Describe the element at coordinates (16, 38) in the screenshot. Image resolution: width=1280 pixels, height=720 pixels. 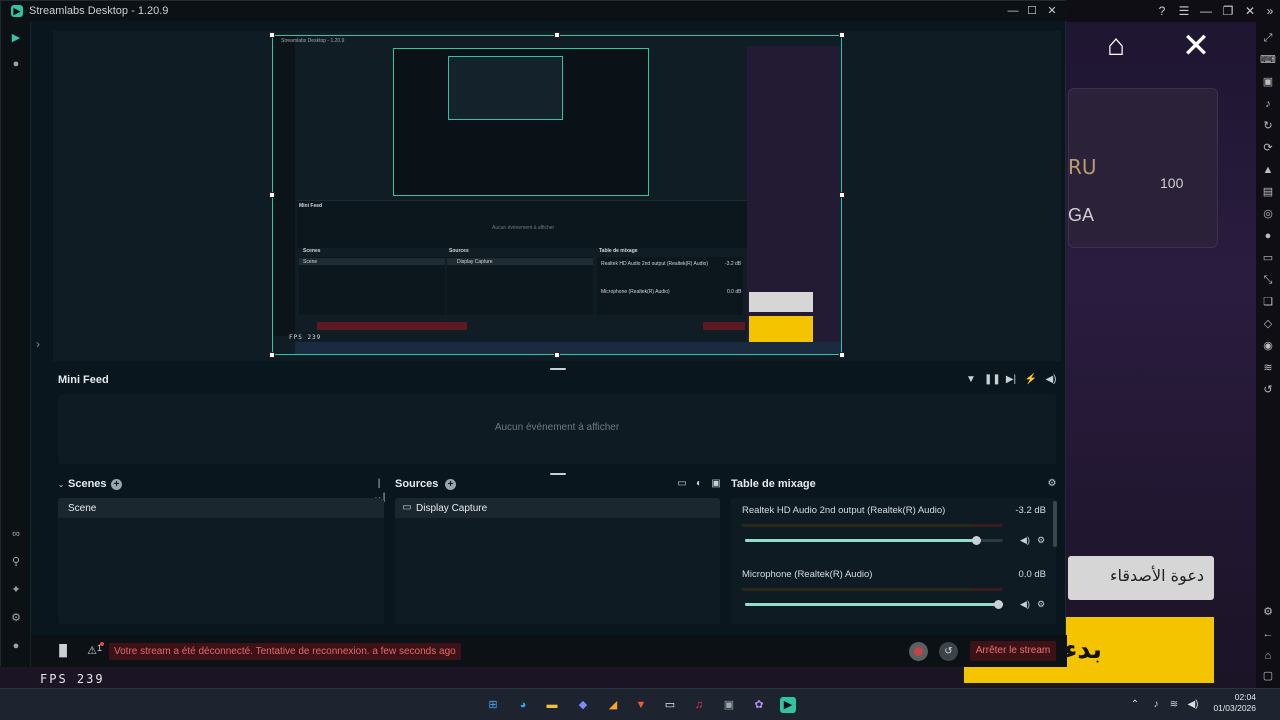
I see `editor-icon: ▶` at that location.